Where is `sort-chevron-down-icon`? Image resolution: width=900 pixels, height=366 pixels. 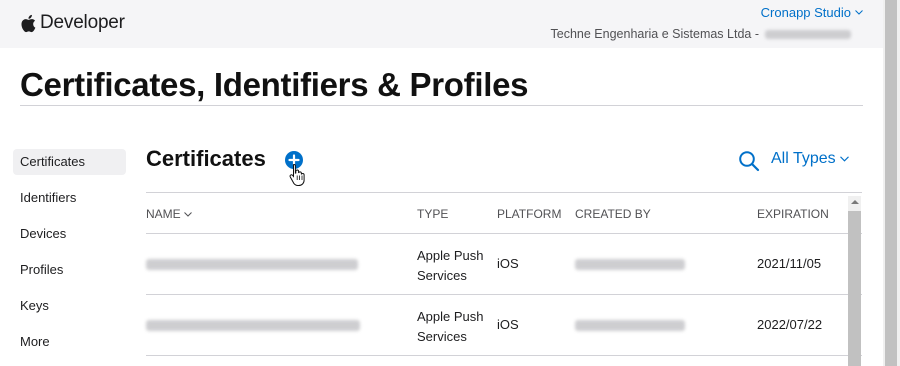 sort-chevron-down-icon is located at coordinates (187, 214).